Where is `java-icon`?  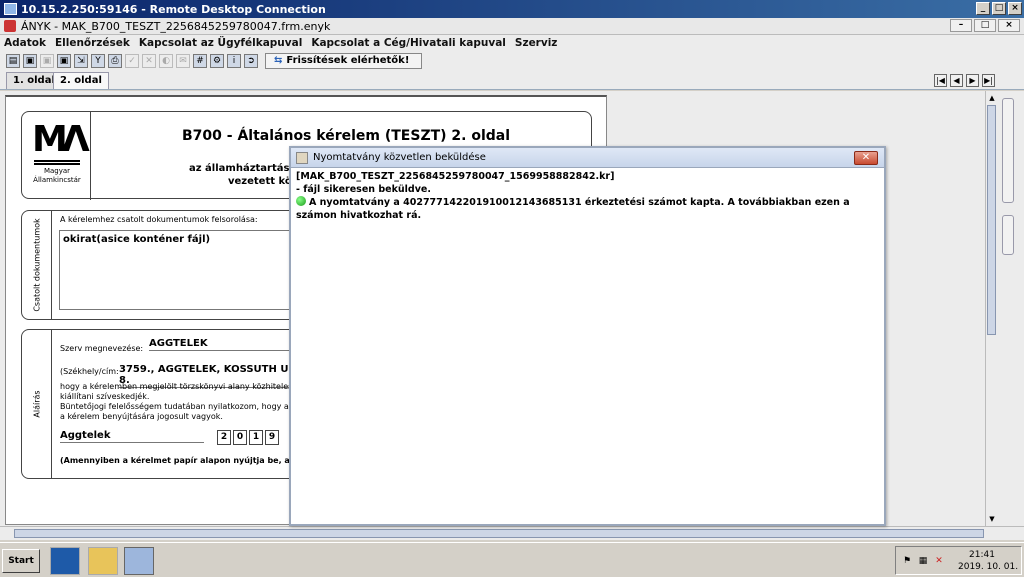
java-icon is located at coordinates (302, 157).